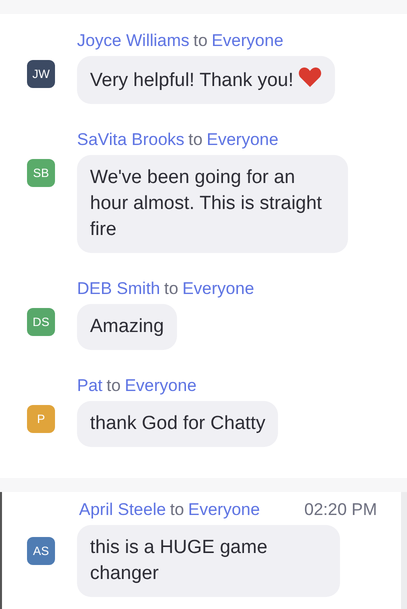  Describe the element at coordinates (90, 386) in the screenshot. I see `sender-name: Pat` at that location.